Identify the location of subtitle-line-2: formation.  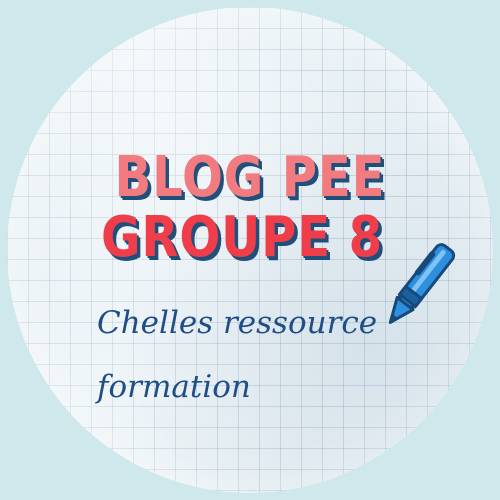
(174, 387).